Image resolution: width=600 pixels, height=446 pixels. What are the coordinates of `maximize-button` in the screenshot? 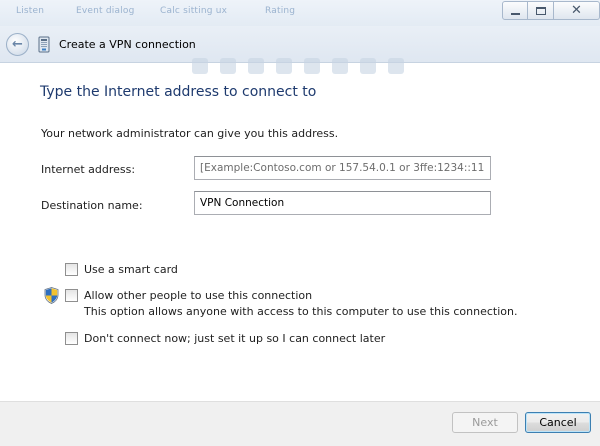 It's located at (541, 10).